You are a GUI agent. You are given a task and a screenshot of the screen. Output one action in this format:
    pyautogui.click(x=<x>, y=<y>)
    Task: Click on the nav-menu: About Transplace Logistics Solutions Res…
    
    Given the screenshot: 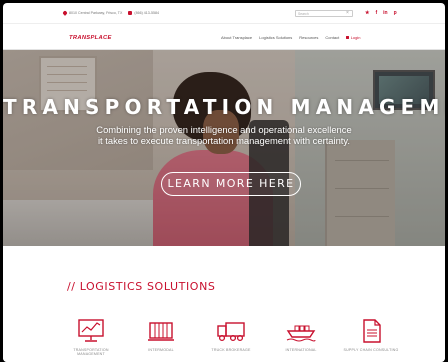 What is the action you would take?
    pyautogui.click(x=291, y=37)
    